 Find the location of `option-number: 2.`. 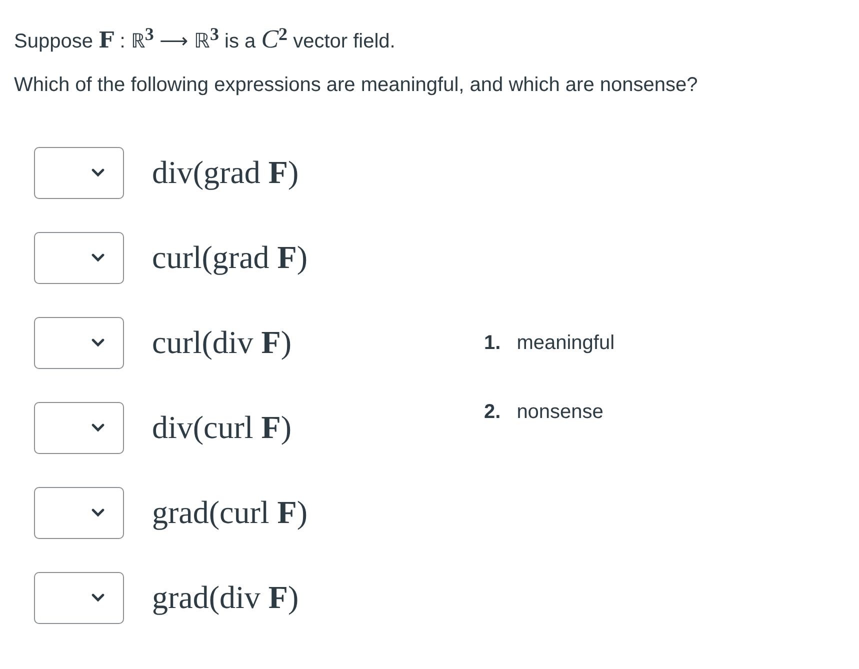

option-number: 2. is located at coordinates (492, 412).